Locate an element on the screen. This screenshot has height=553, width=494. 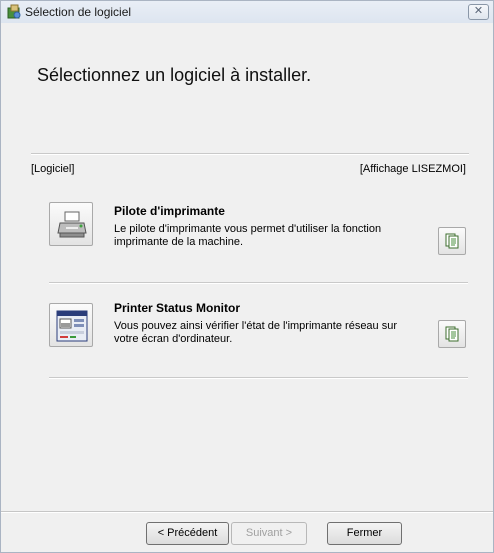
install-printer-driver-button is located at coordinates (71, 224).